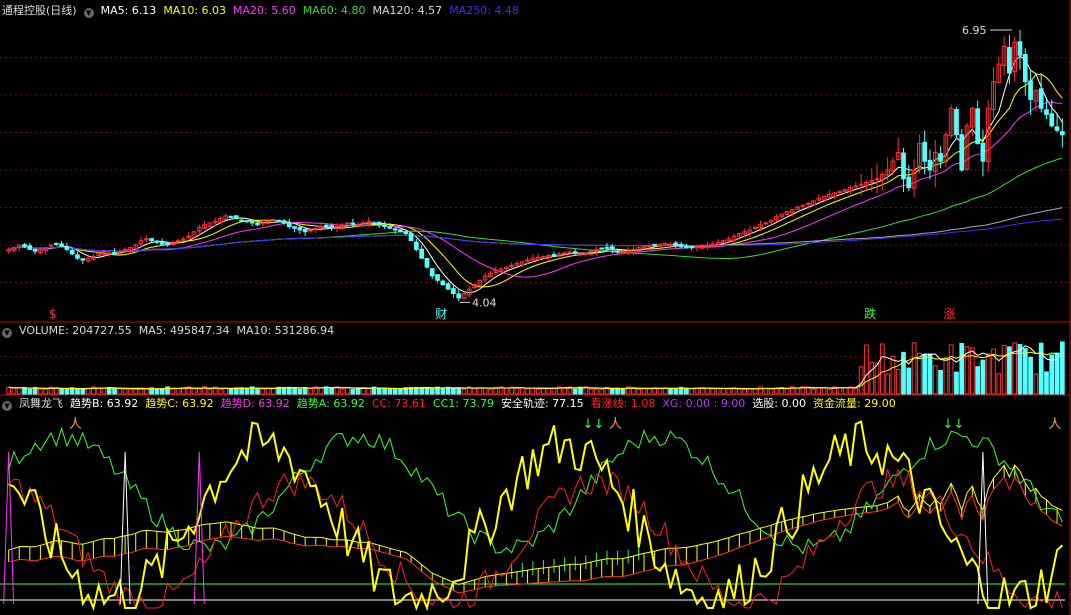 The image size is (1071, 615). I want to click on signal-marker: 跌, so click(870, 313).